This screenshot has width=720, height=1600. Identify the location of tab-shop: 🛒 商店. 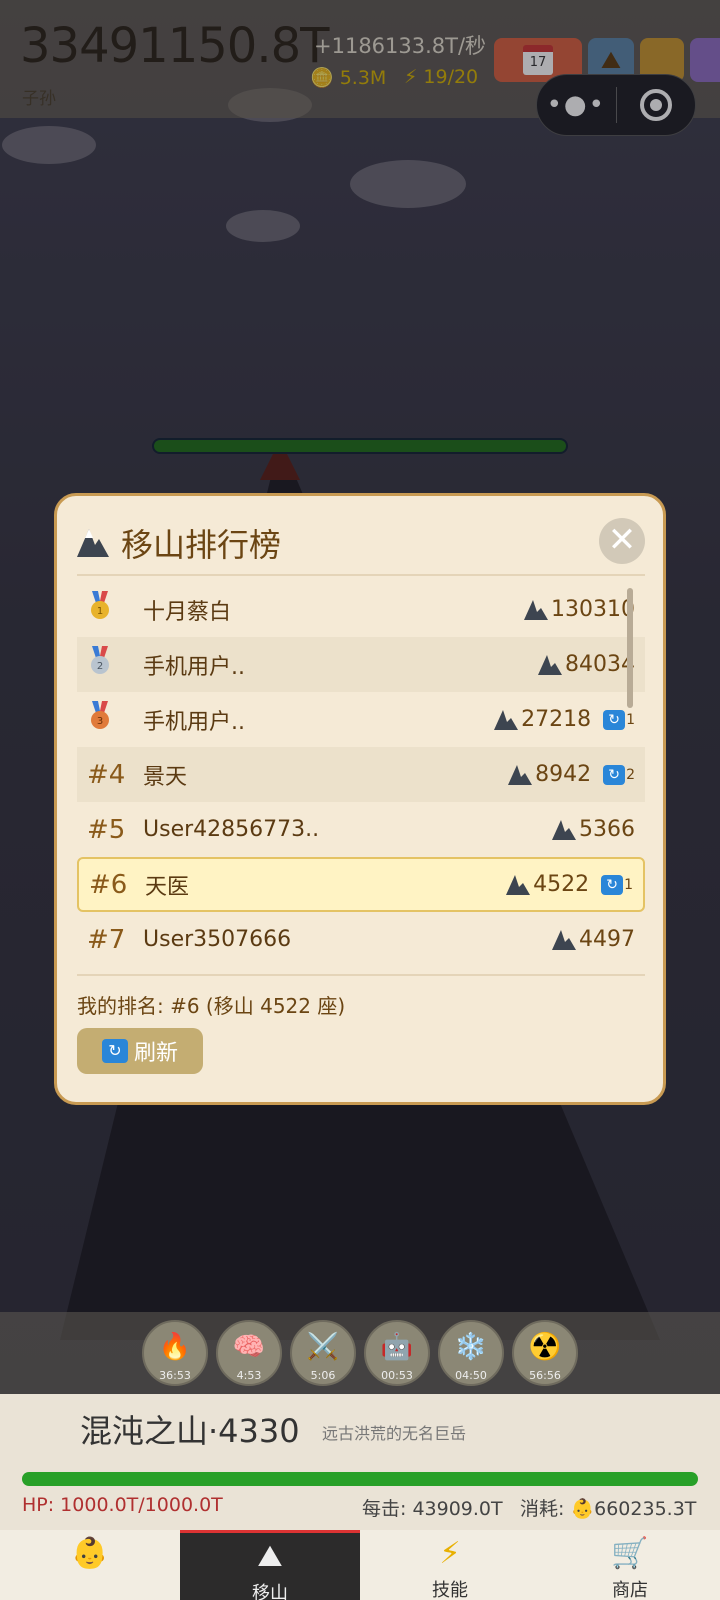
(630, 1565).